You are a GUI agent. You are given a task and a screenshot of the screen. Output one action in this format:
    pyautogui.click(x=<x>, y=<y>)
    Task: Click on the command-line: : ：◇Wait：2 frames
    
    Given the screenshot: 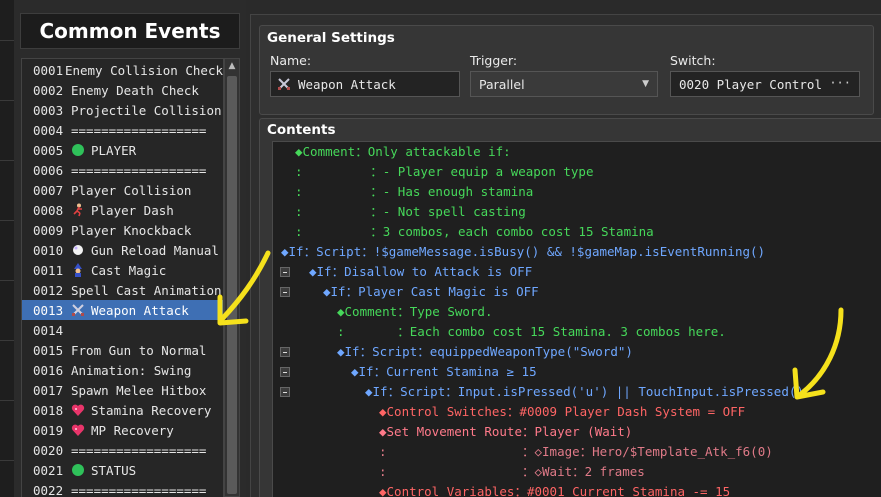 What is the action you would take?
    pyautogui.click(x=577, y=472)
    